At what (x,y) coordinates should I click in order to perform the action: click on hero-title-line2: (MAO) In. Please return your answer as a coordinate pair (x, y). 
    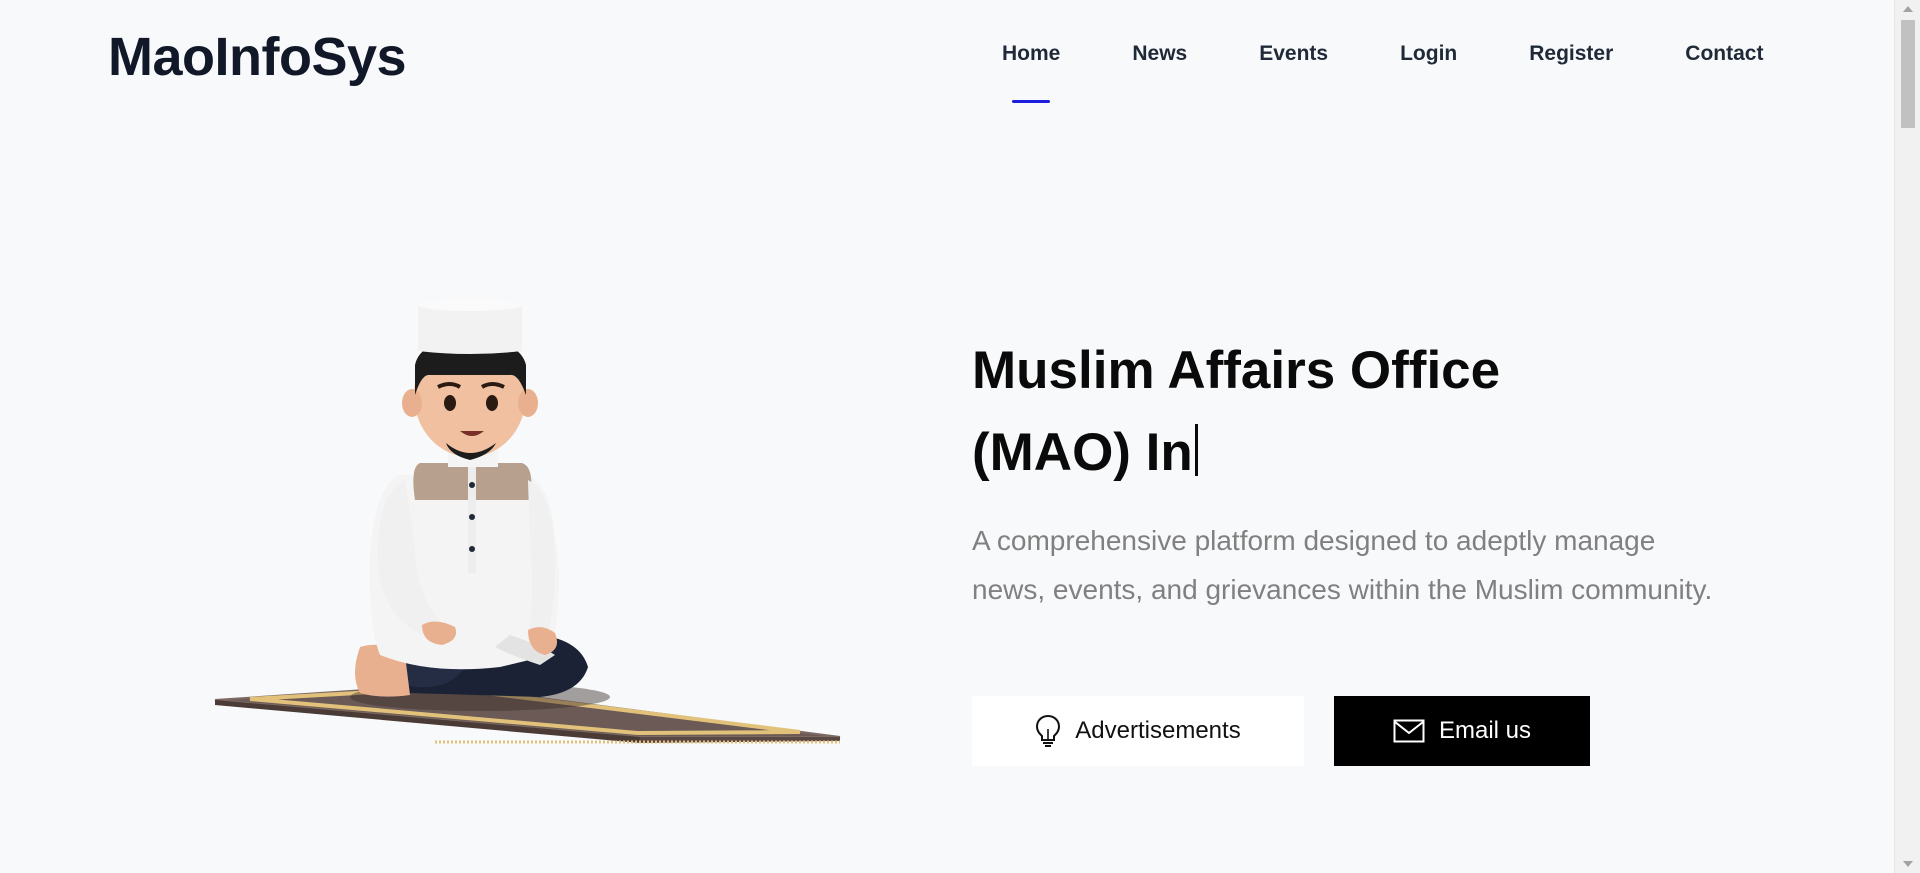
    Looking at the image, I should click on (1082, 452).